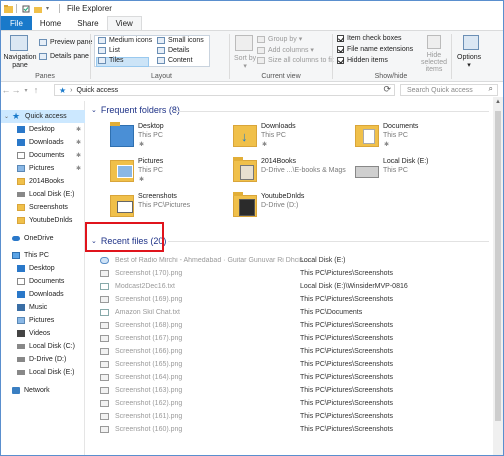 The height and width of the screenshot is (456, 504). I want to click on image-file-icon, so click(104, 390).